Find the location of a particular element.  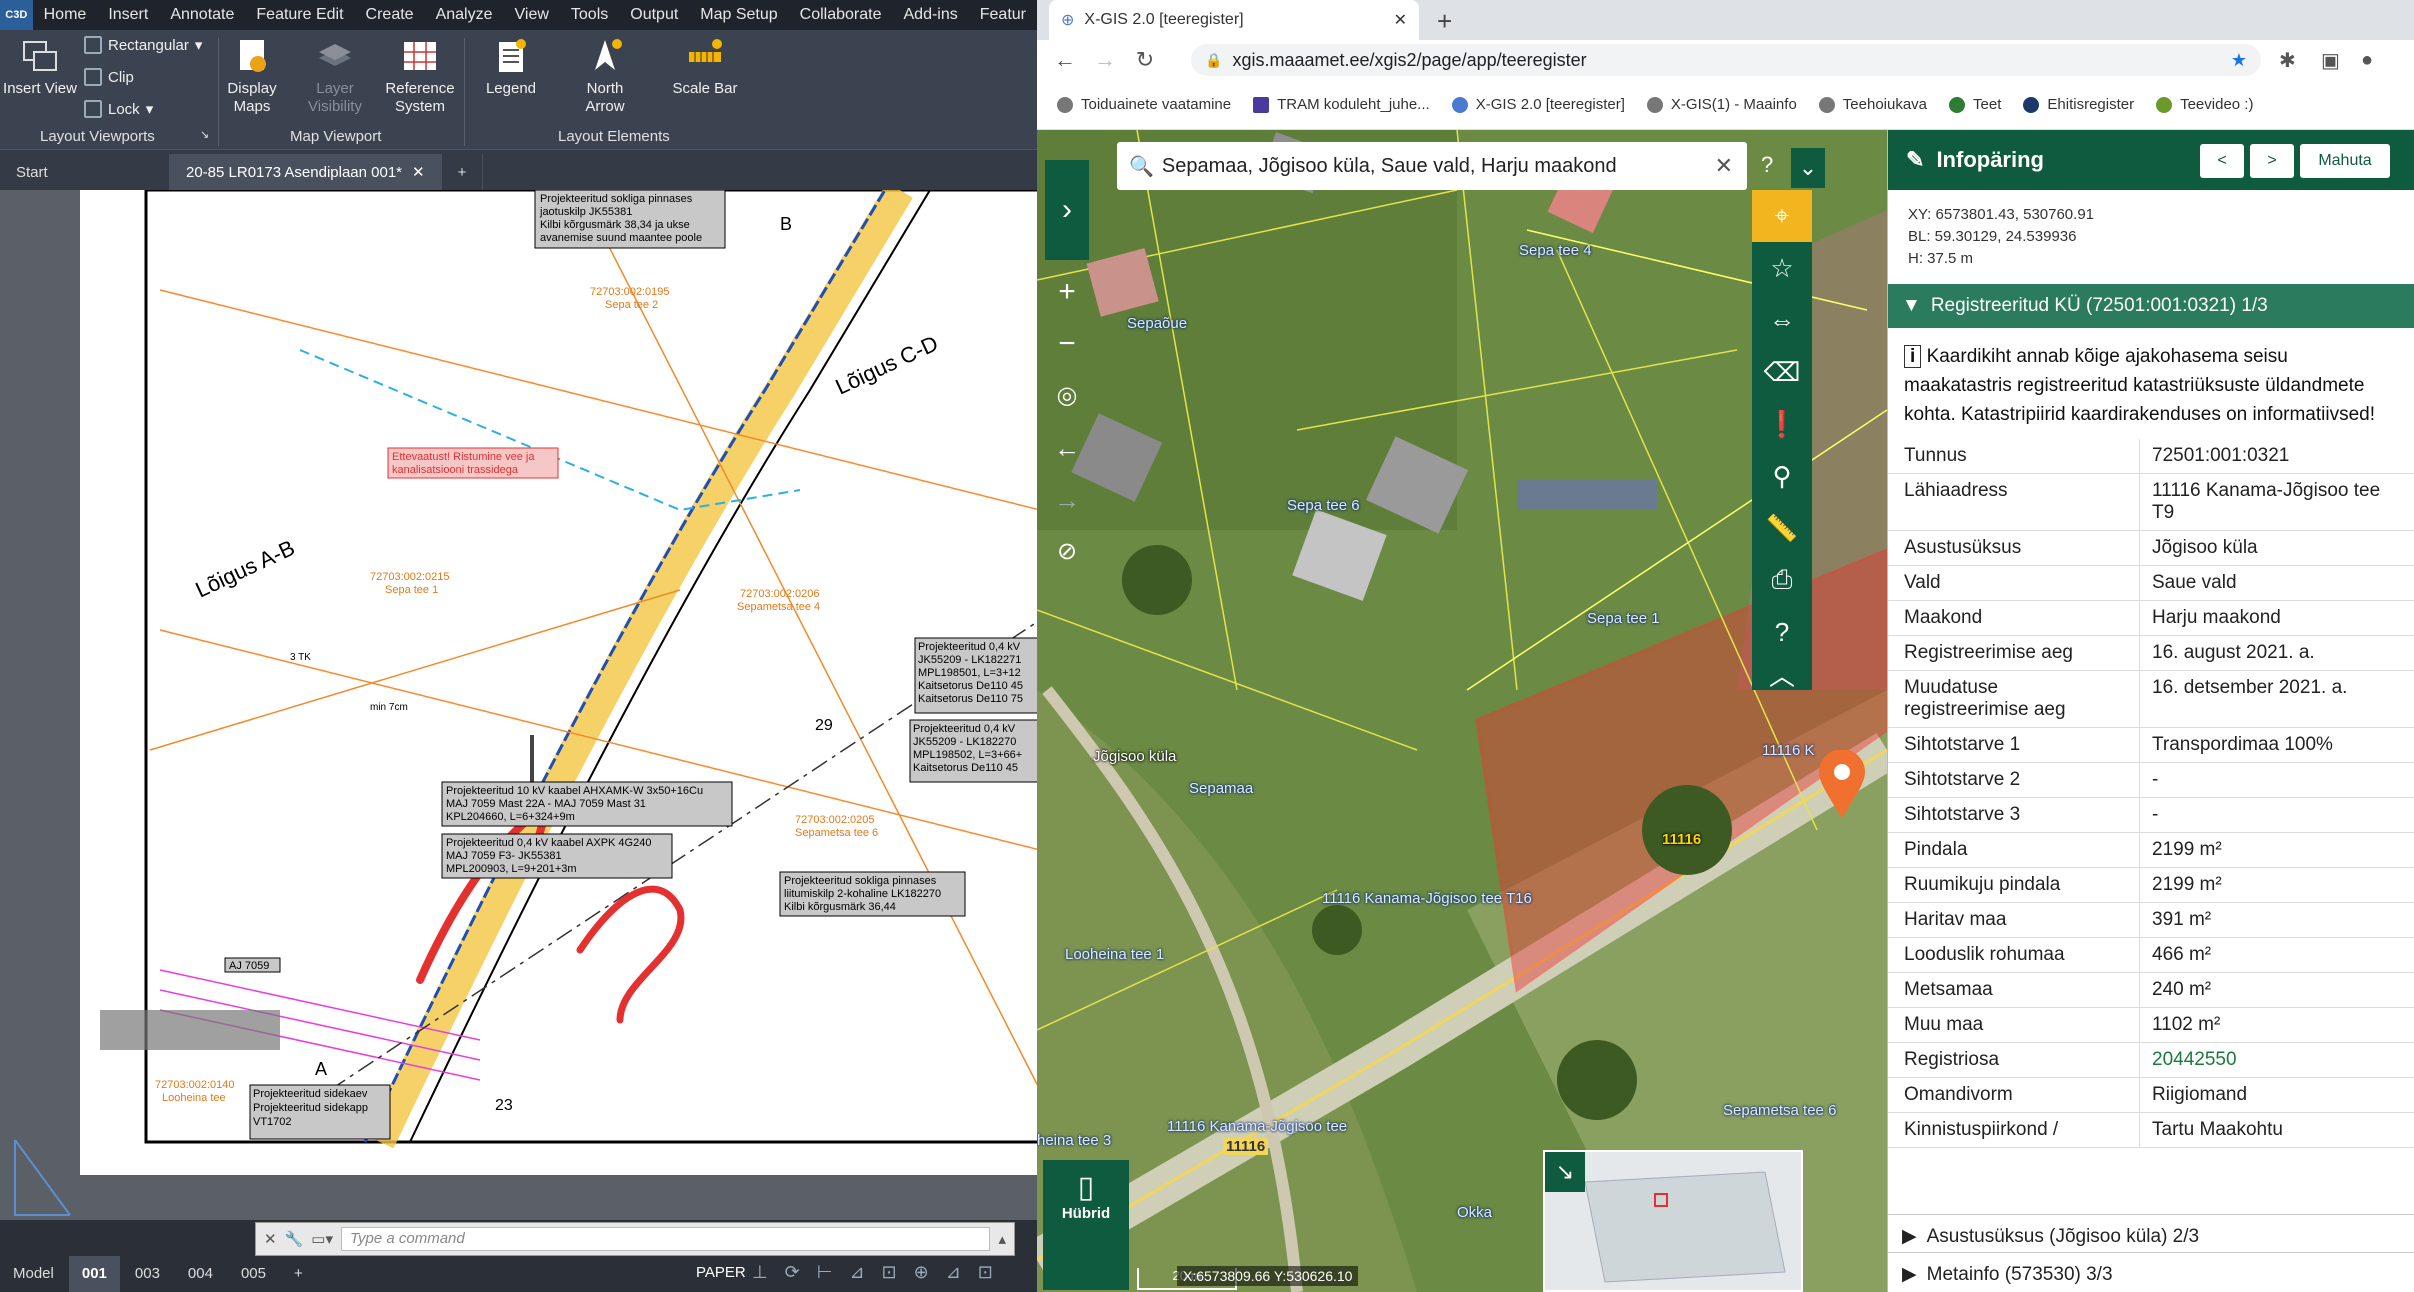

next-button: > is located at coordinates (2272, 161).